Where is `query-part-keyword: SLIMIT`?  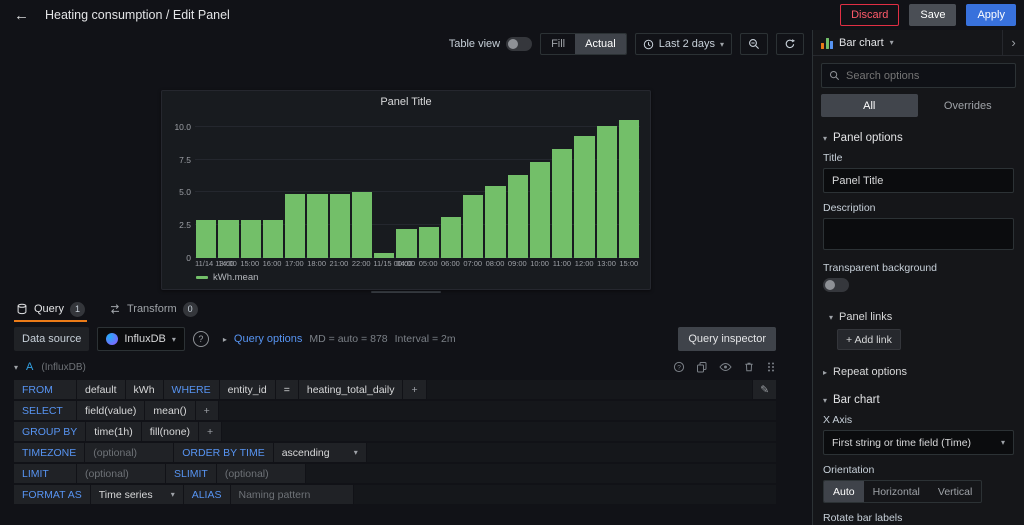 query-part-keyword: SLIMIT is located at coordinates (191, 473).